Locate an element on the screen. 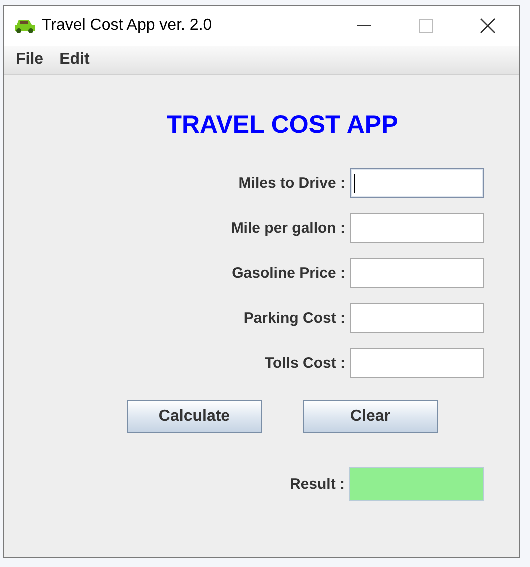  maximize-icon is located at coordinates (426, 26).